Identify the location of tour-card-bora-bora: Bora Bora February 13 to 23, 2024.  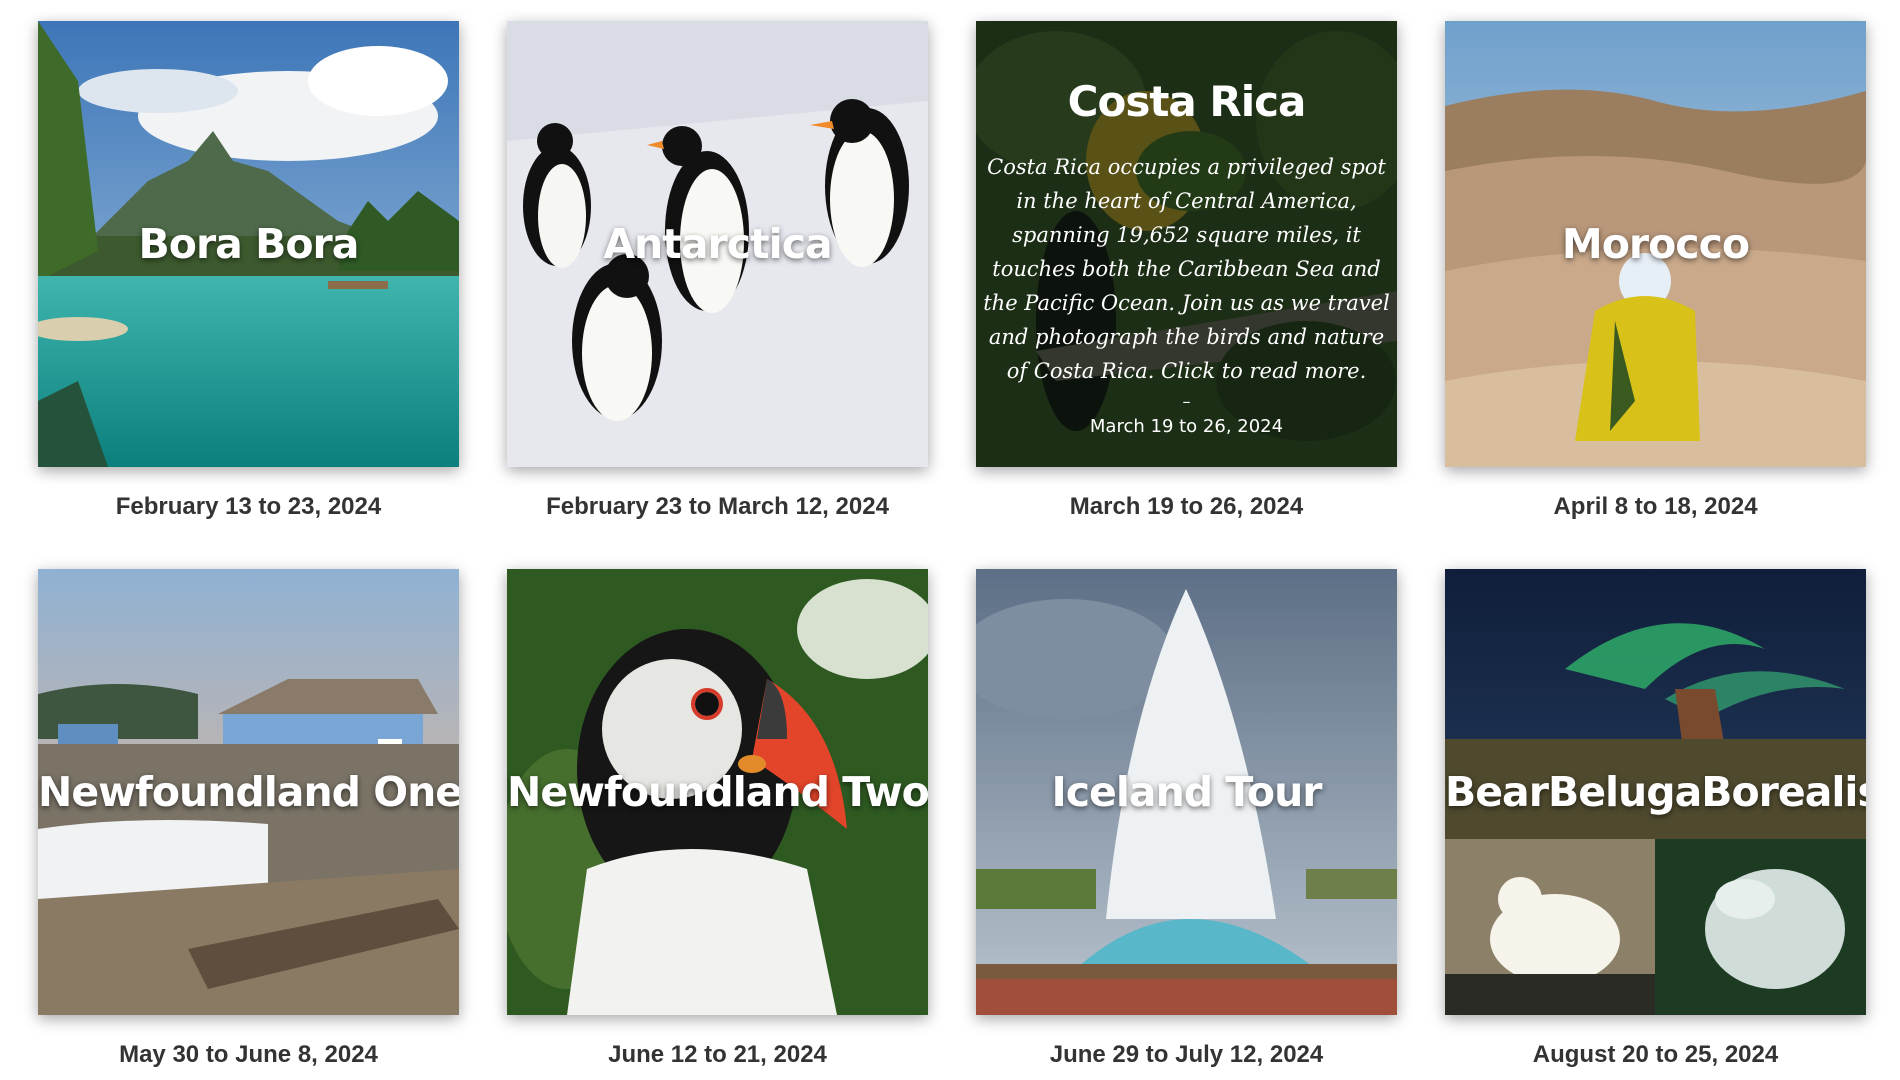
(248, 271).